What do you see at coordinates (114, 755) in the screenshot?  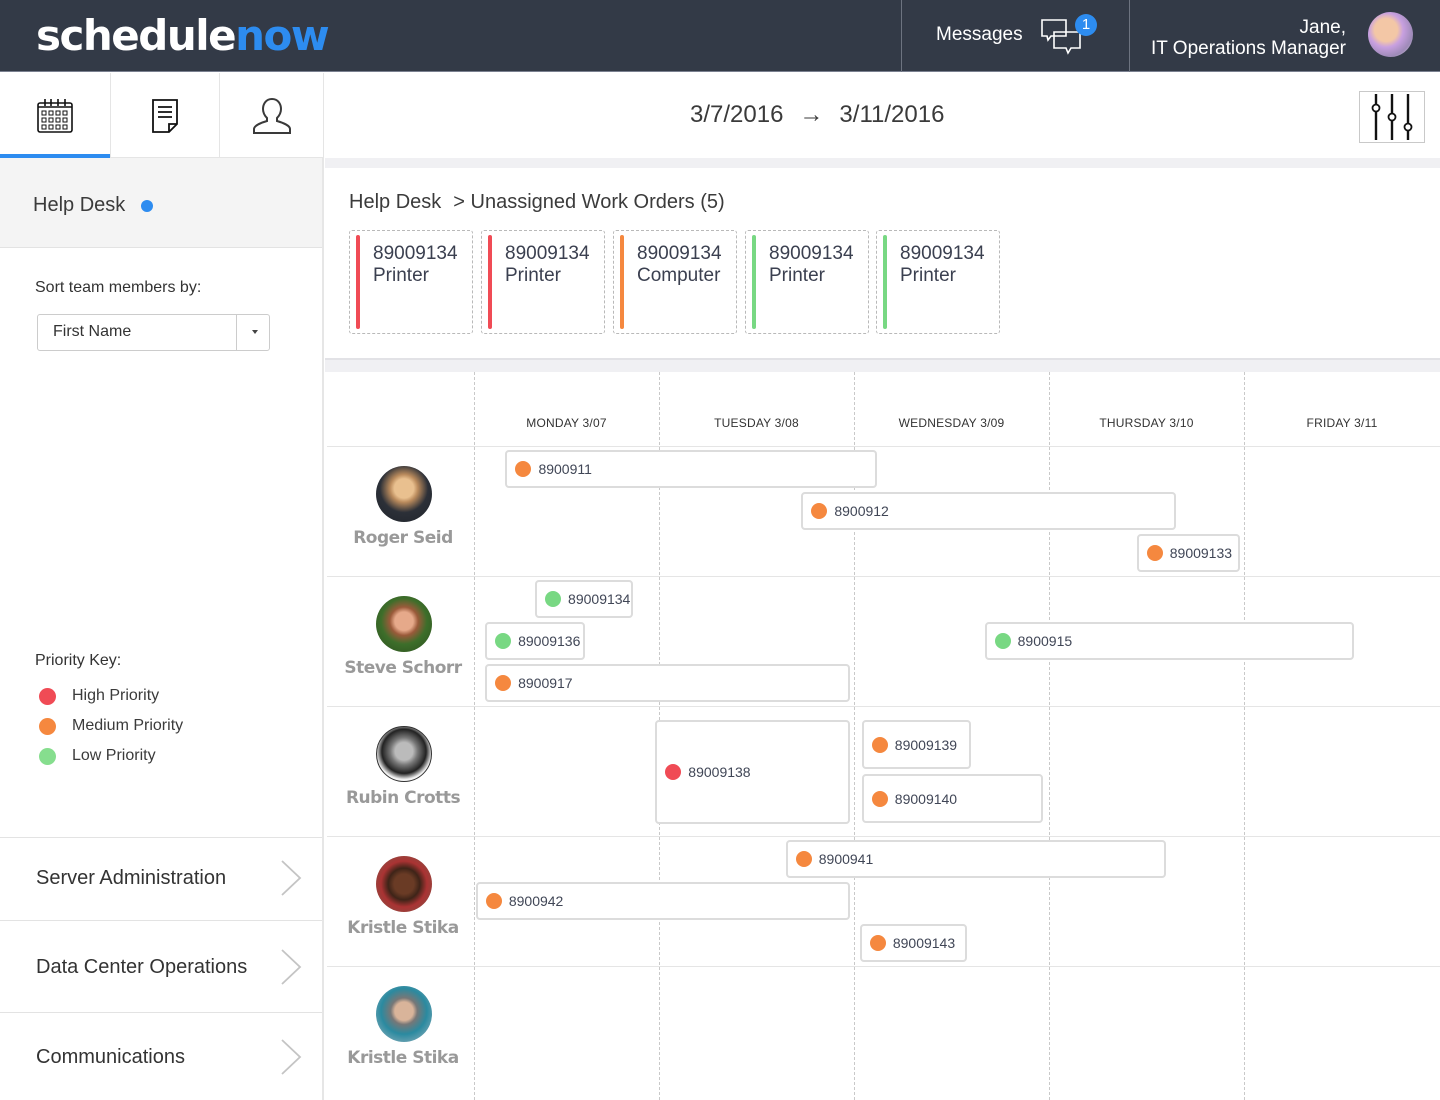 I see `priority-key-label: Low Priority` at bounding box center [114, 755].